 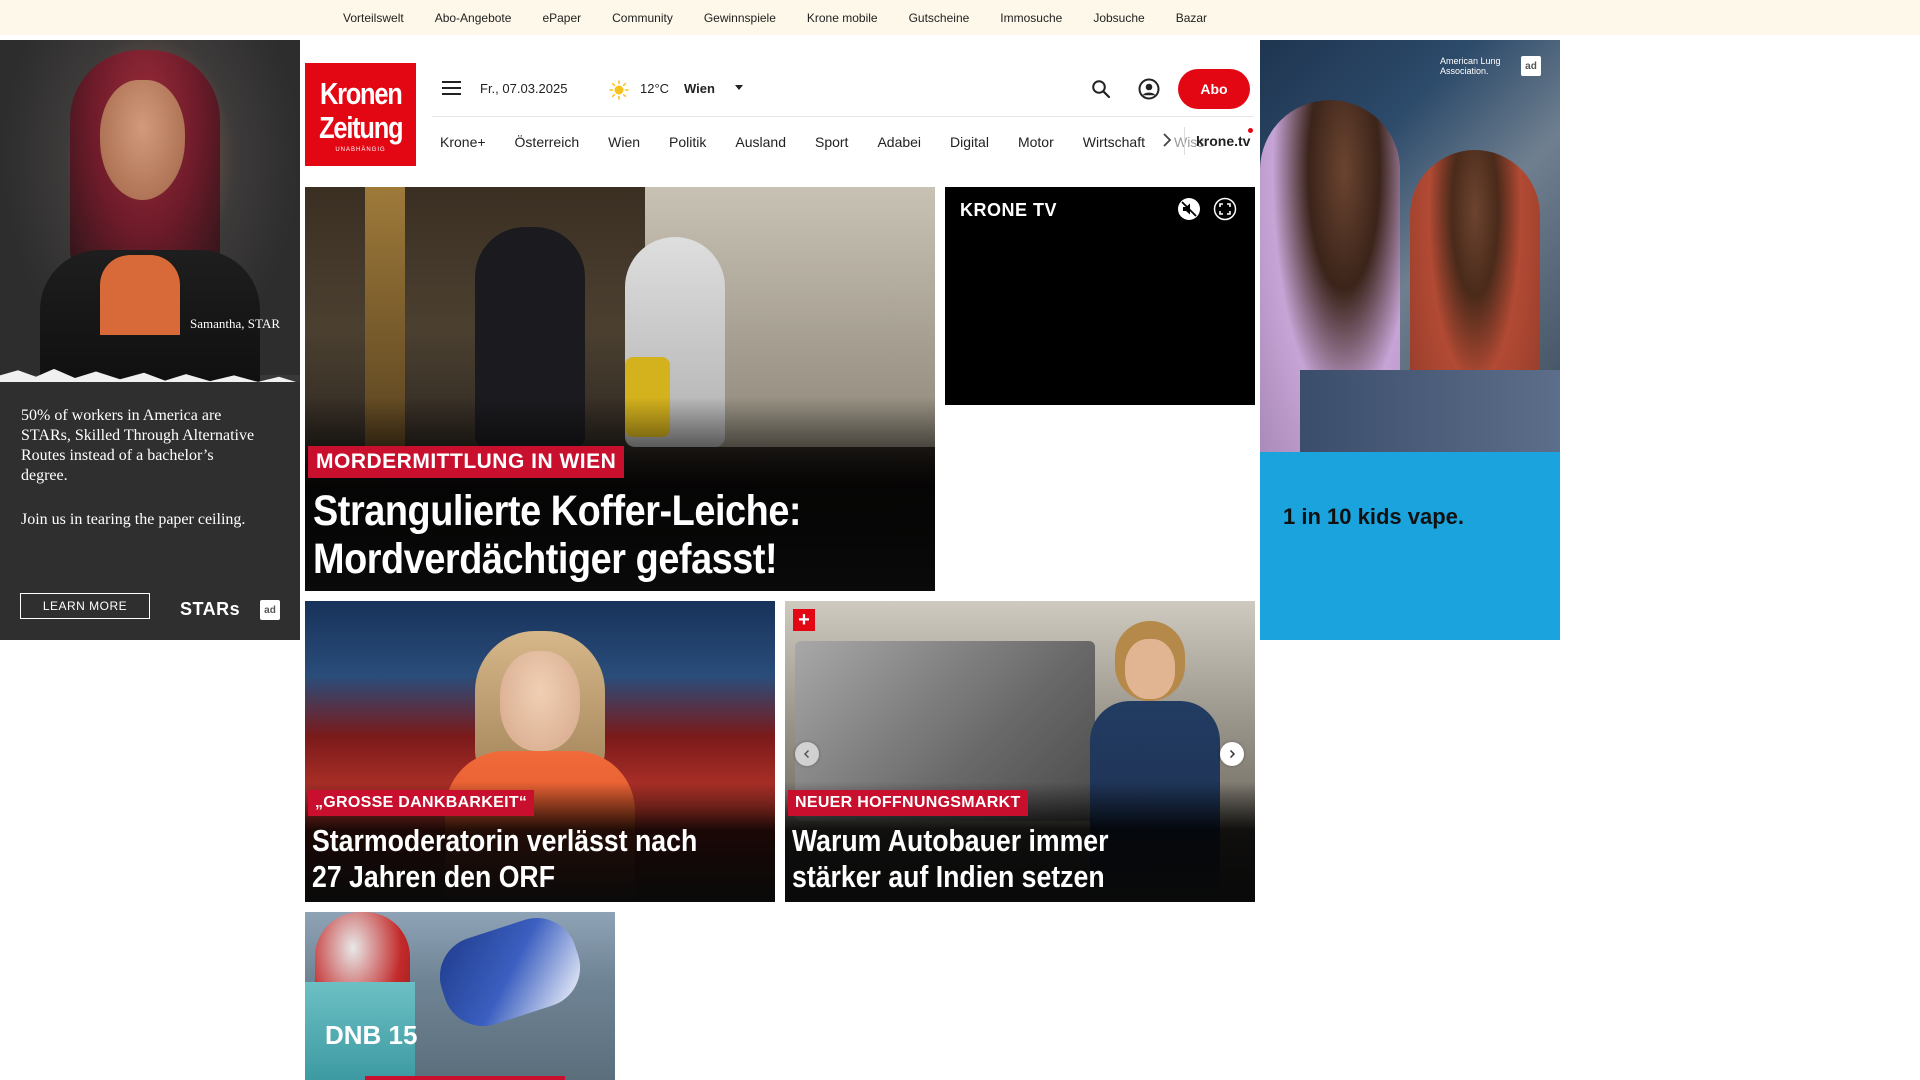 What do you see at coordinates (373, 18) in the screenshot?
I see `utility-link-vorteilswelt: Vorteilswelt` at bounding box center [373, 18].